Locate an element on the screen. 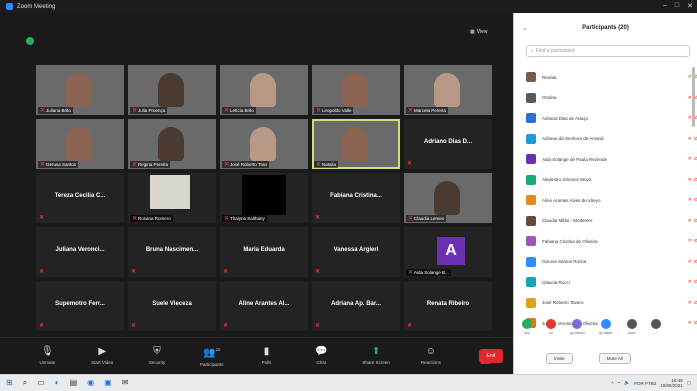  participant-row: Renata ✕ ⊘ is located at coordinates (611, 77).